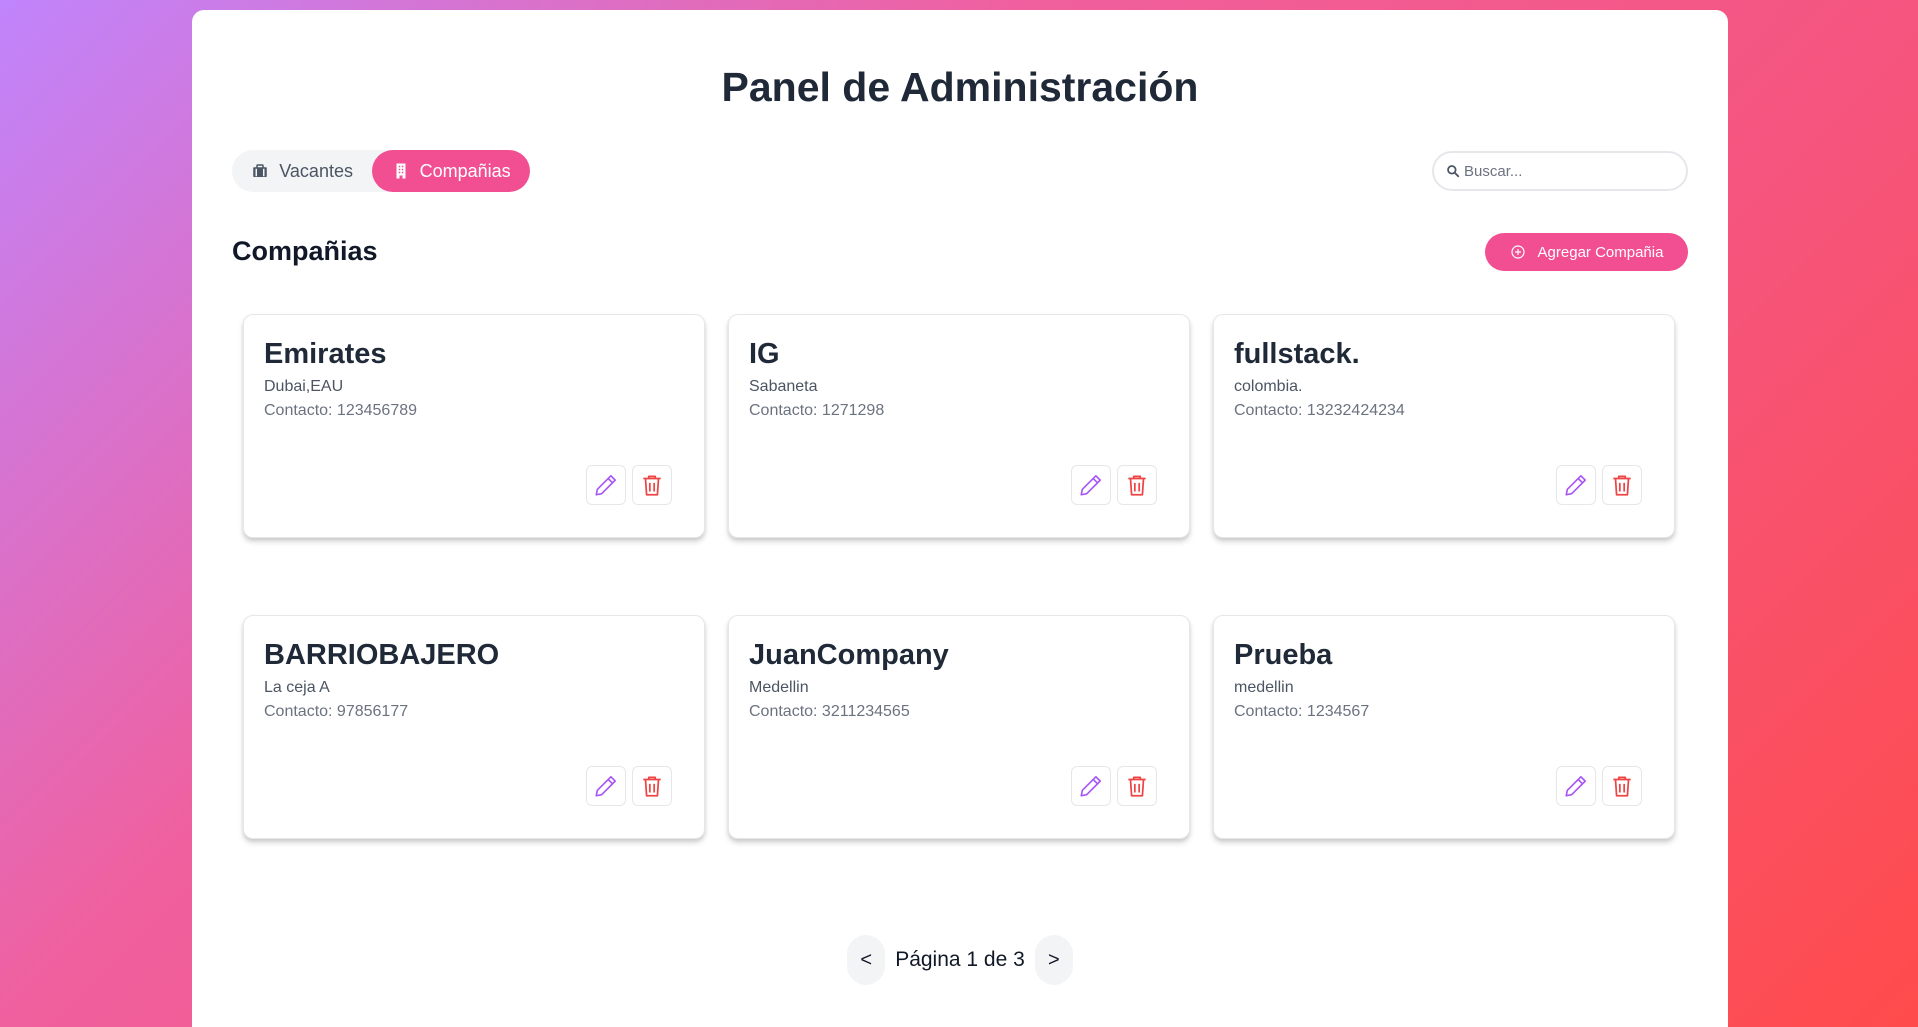  I want to click on prev-page-button: <, so click(866, 960).